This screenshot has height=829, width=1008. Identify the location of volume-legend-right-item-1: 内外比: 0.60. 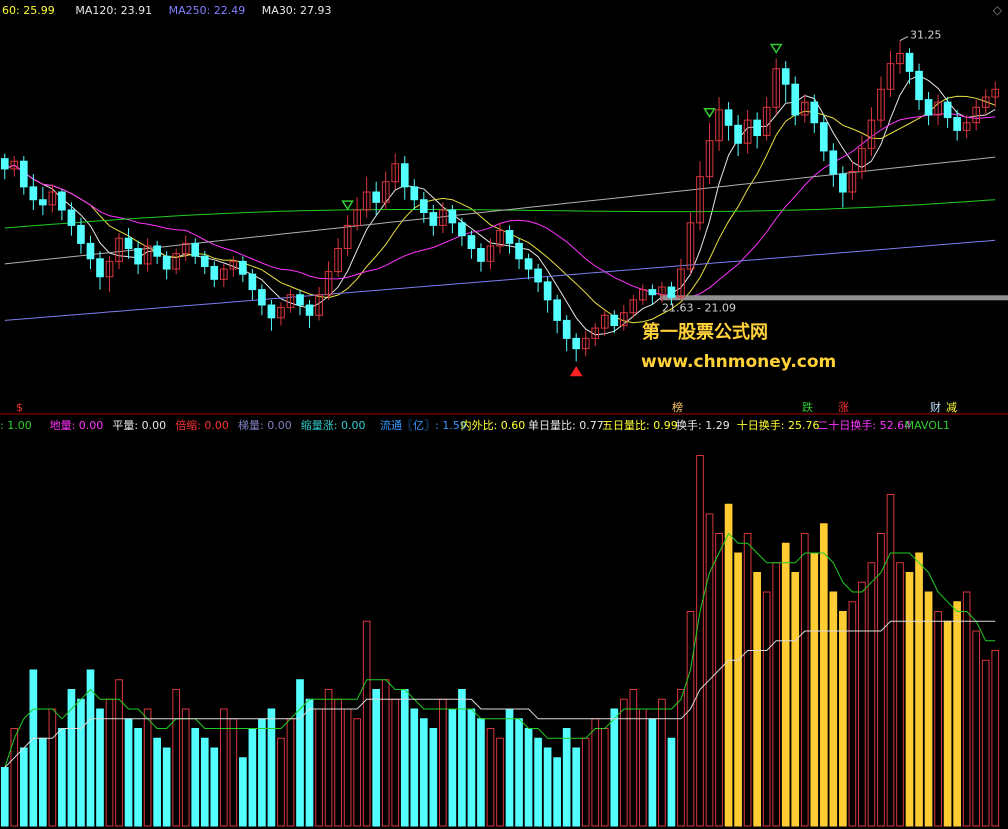
(493, 425).